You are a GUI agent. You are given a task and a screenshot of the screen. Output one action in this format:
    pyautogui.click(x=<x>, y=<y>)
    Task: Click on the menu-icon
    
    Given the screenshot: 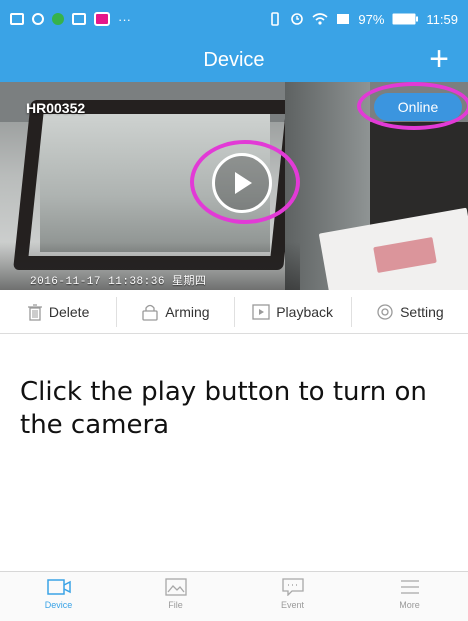 What is the action you would take?
    pyautogui.click(x=409, y=587)
    